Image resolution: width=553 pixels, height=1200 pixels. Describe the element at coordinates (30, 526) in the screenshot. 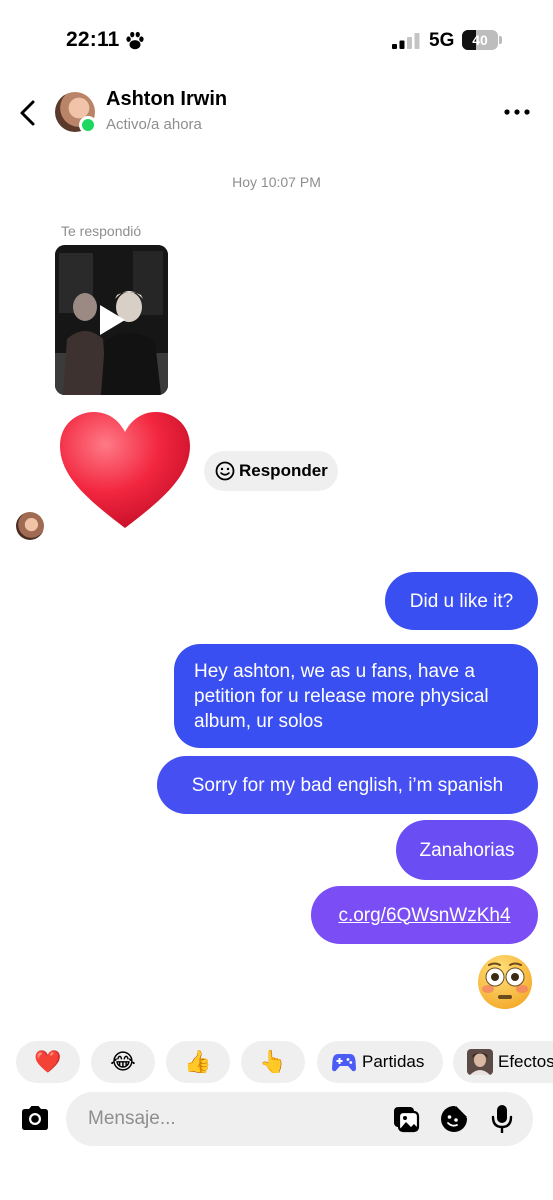

I see `sender-avatar` at that location.